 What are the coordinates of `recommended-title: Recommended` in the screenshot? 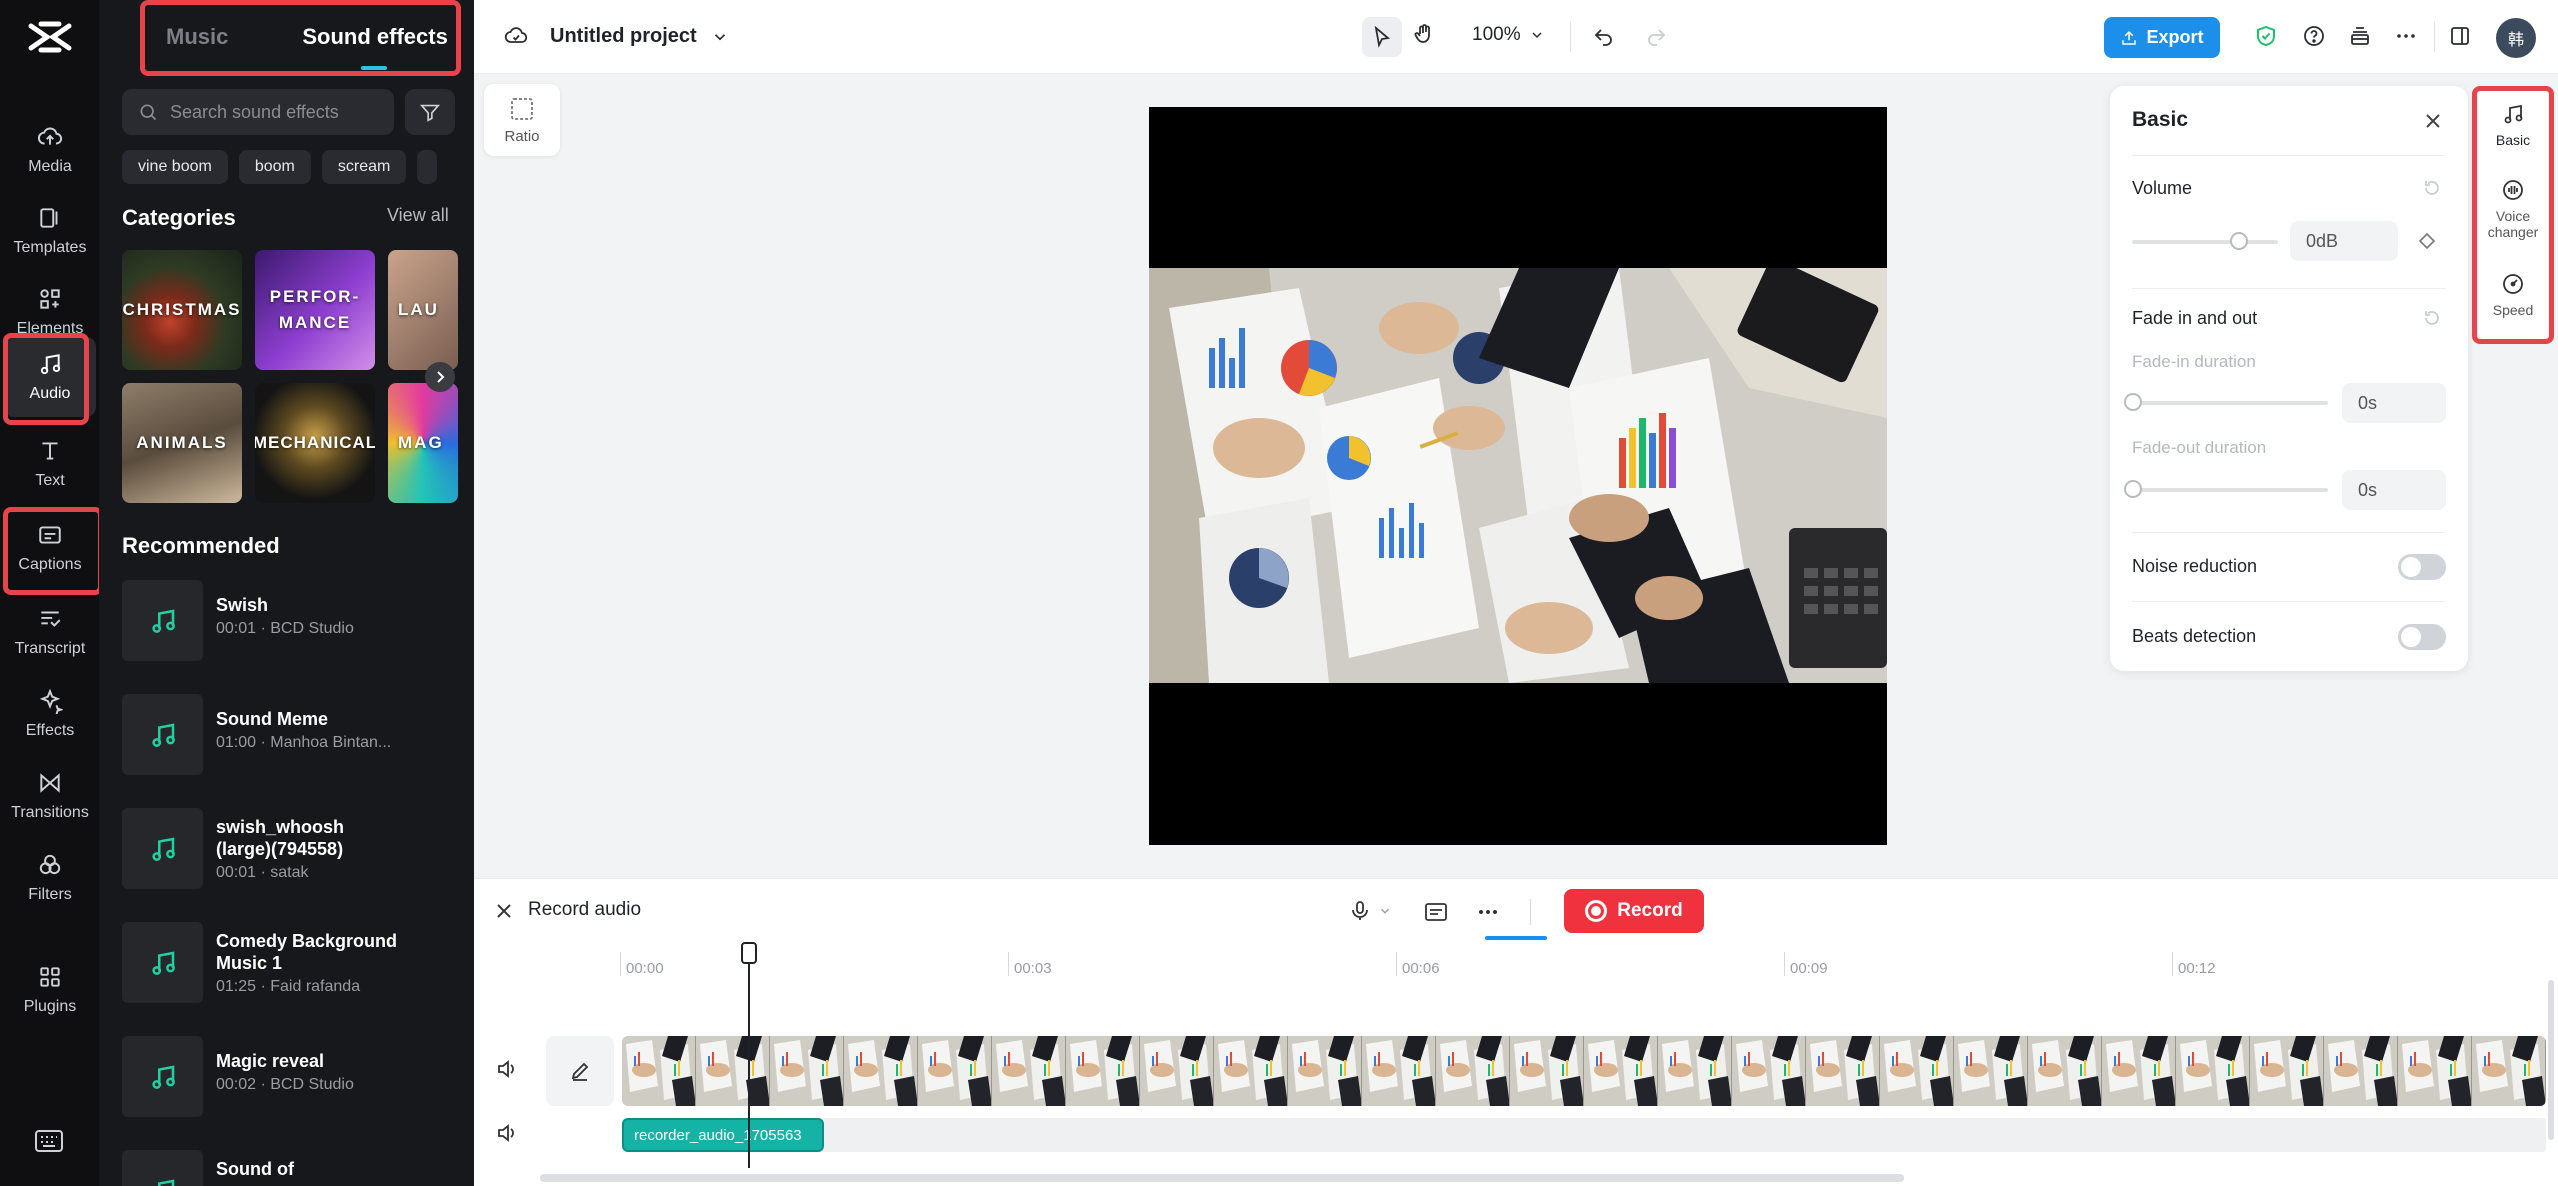 It's located at (201, 545).